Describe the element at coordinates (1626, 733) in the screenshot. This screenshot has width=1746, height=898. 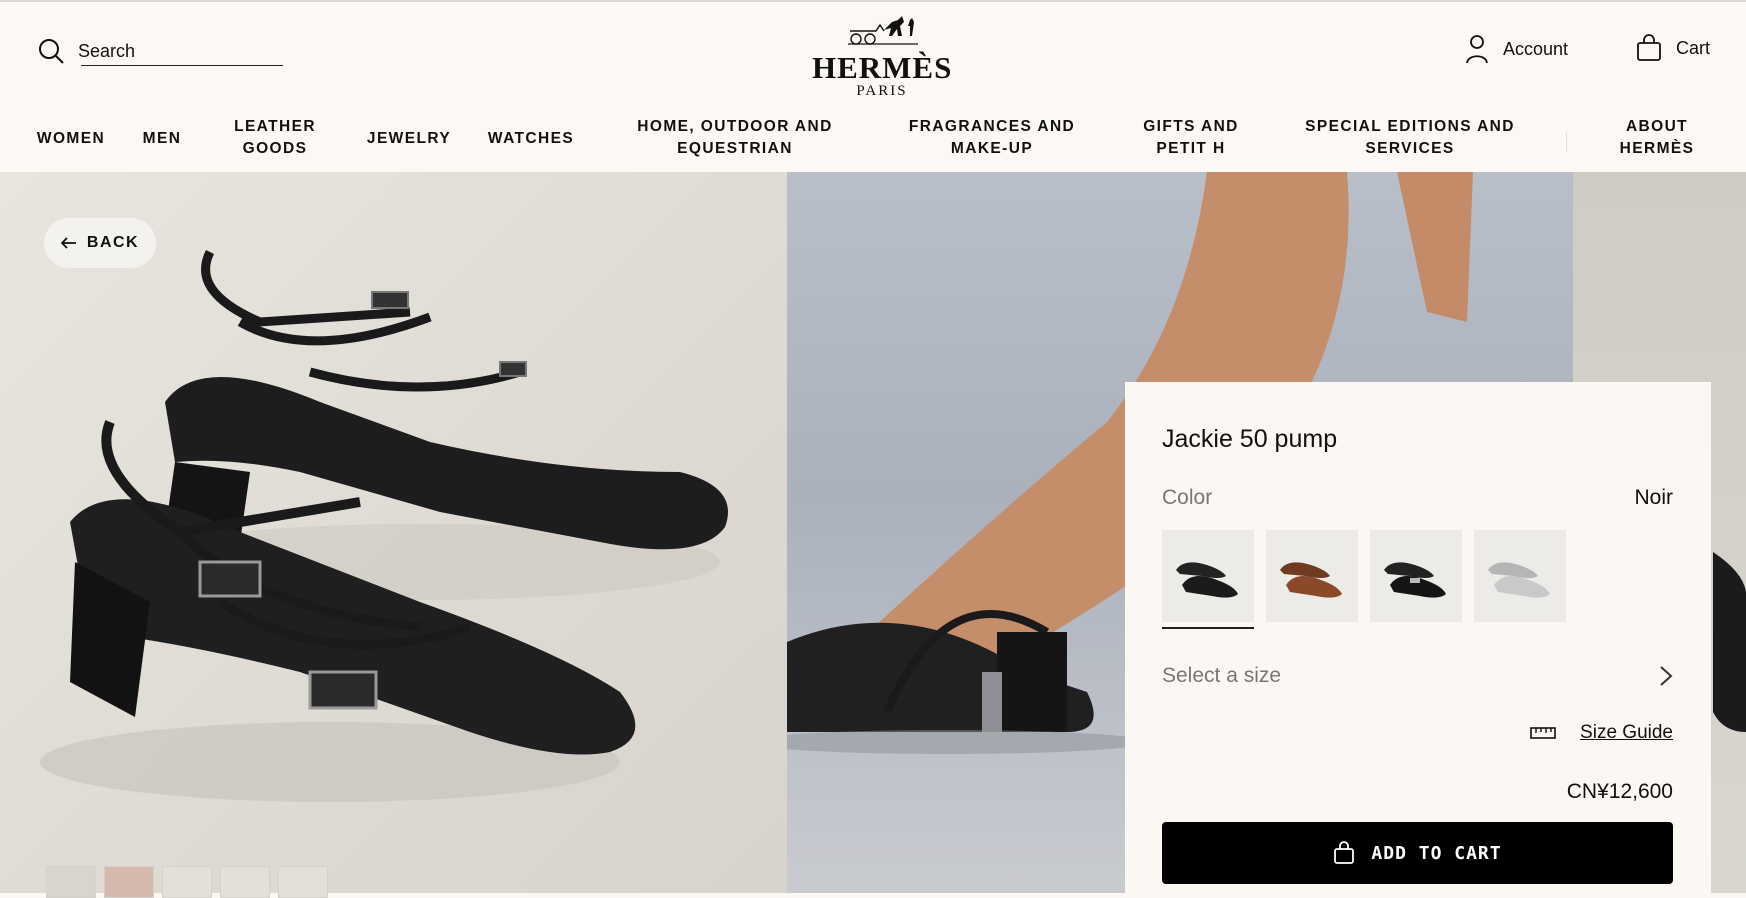
I see `size-guide-link: Size Guide` at that location.